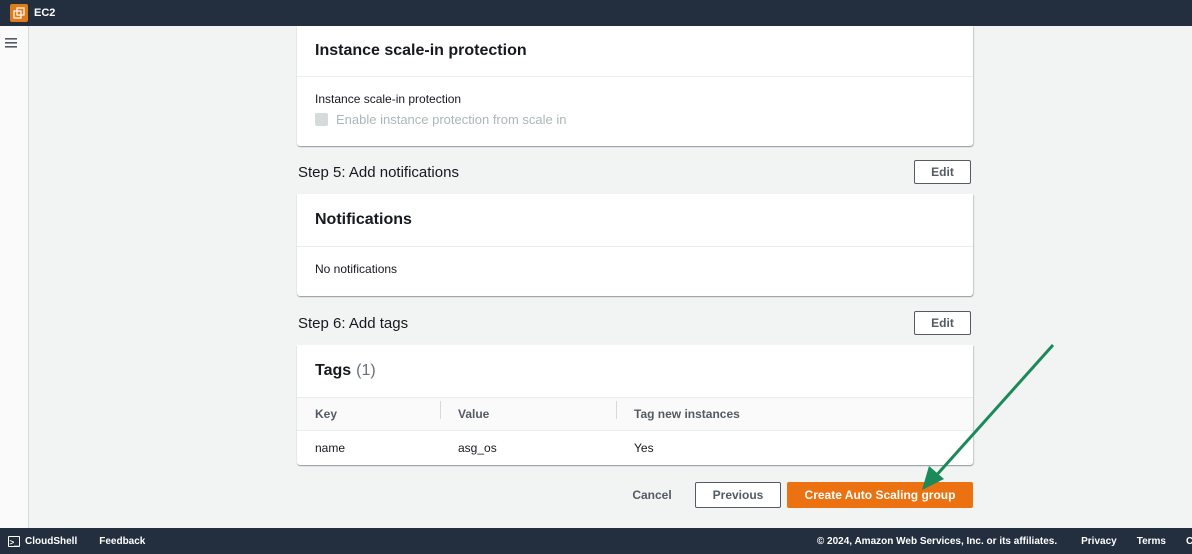  I want to click on column-header-value: Value, so click(528, 411).